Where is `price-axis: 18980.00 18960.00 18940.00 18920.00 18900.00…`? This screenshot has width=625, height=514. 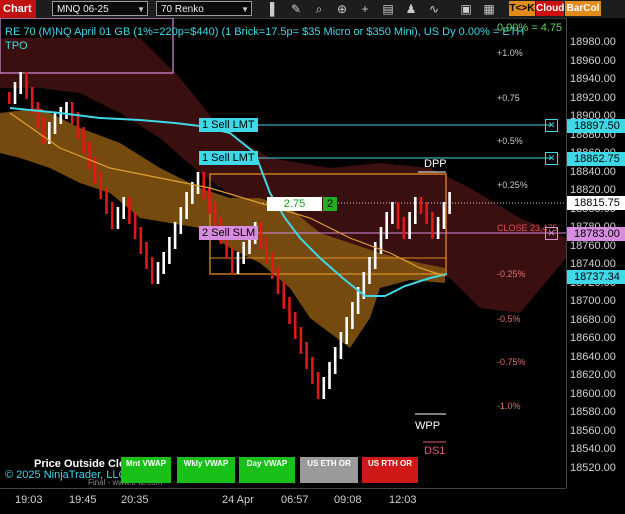
price-axis: 18980.00 18960.00 18940.00 18920.00 18900.00… is located at coordinates (595, 253).